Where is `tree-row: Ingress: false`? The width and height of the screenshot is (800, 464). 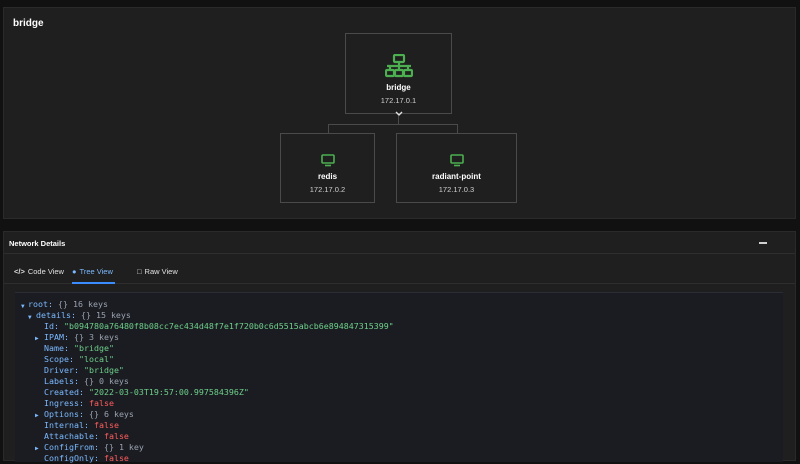
tree-row: Ingress: false is located at coordinates (79, 403).